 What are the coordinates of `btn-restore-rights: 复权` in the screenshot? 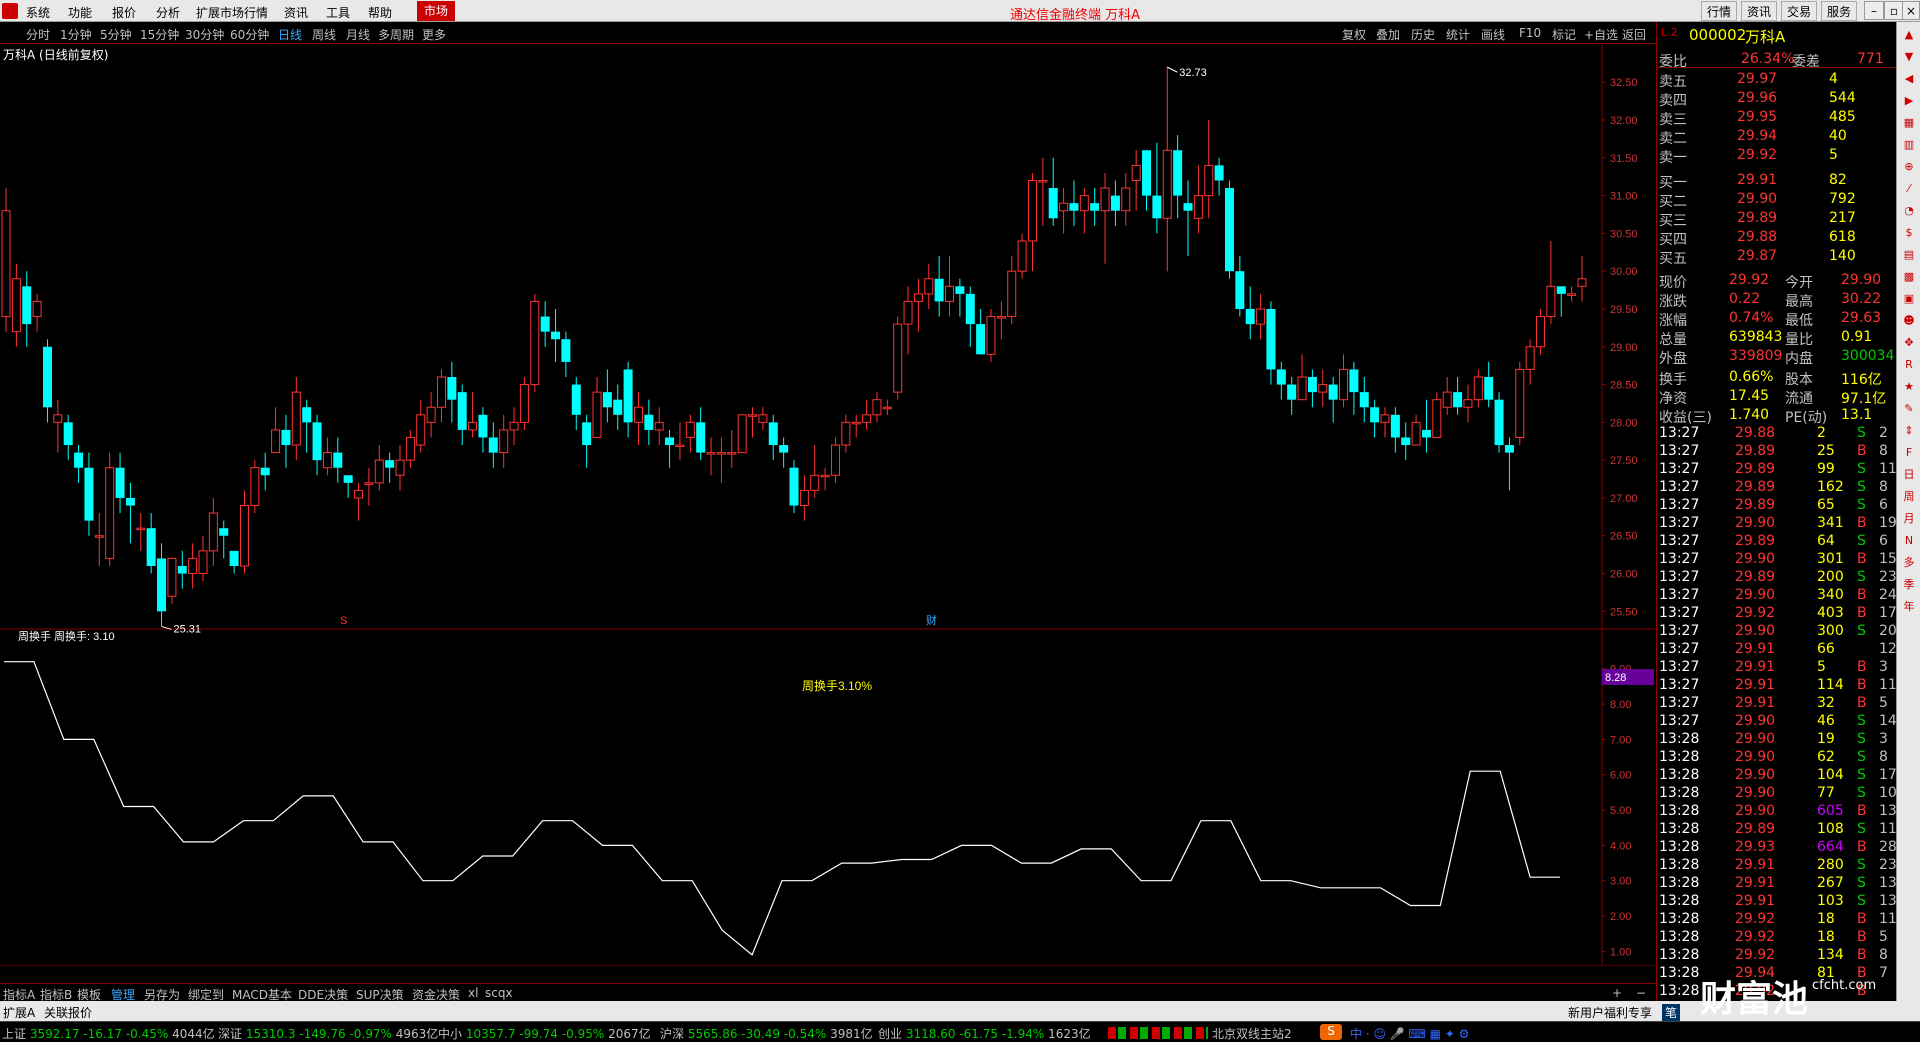 It's located at (1354, 34).